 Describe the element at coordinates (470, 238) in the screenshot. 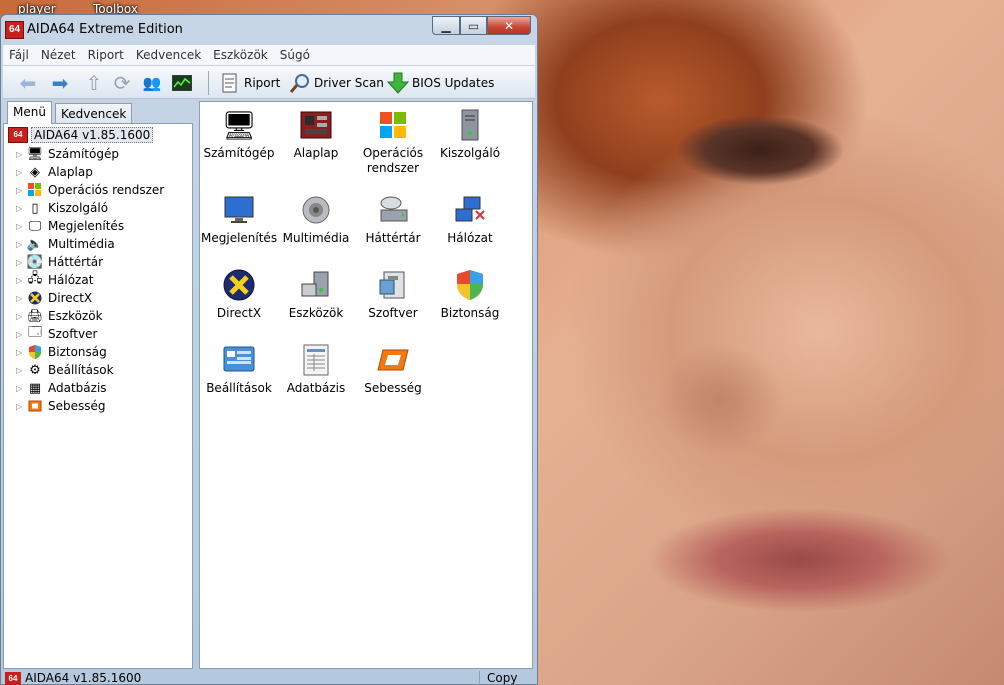

I see `grid-item-label: Hálózat` at that location.